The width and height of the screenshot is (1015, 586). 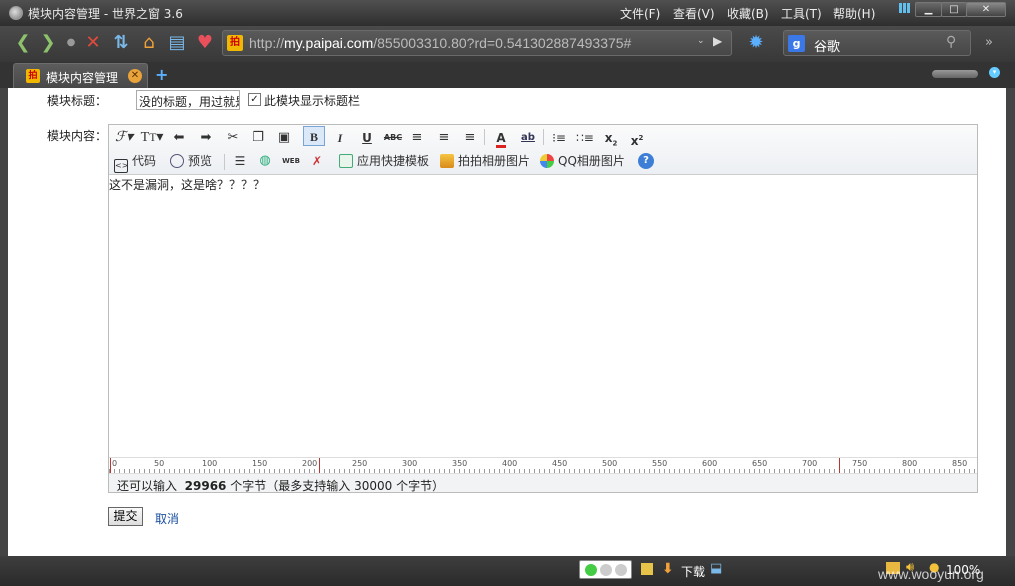 I want to click on download-arrow-icon: ⬇, so click(x=668, y=569).